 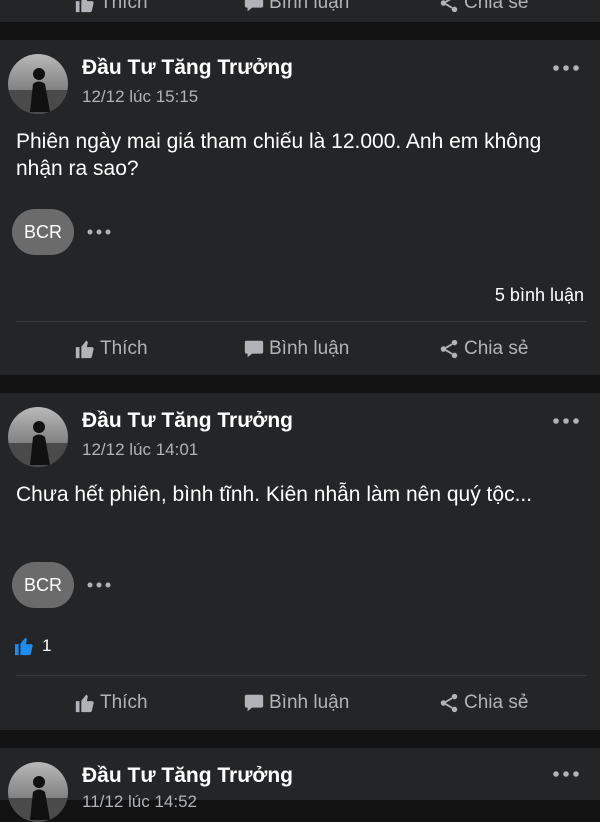 What do you see at coordinates (539, 295) in the screenshot?
I see `comment-count: 5 bình luận` at bounding box center [539, 295].